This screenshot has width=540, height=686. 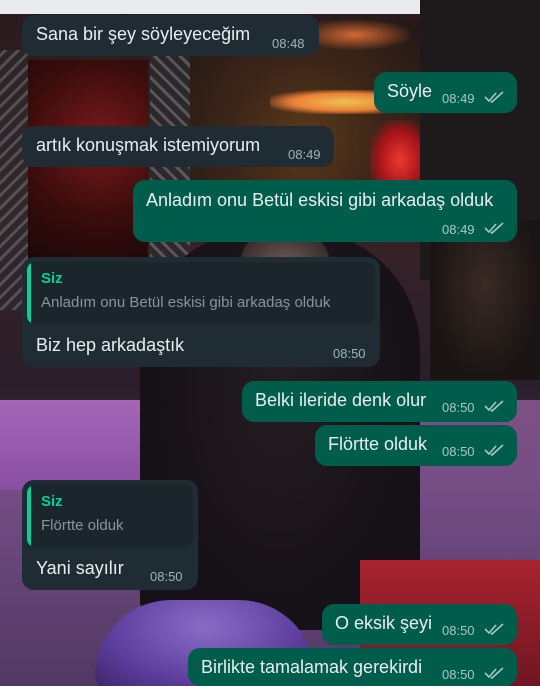 I want to click on message-outgoing: Flörtte olduk 08:50, so click(x=416, y=445).